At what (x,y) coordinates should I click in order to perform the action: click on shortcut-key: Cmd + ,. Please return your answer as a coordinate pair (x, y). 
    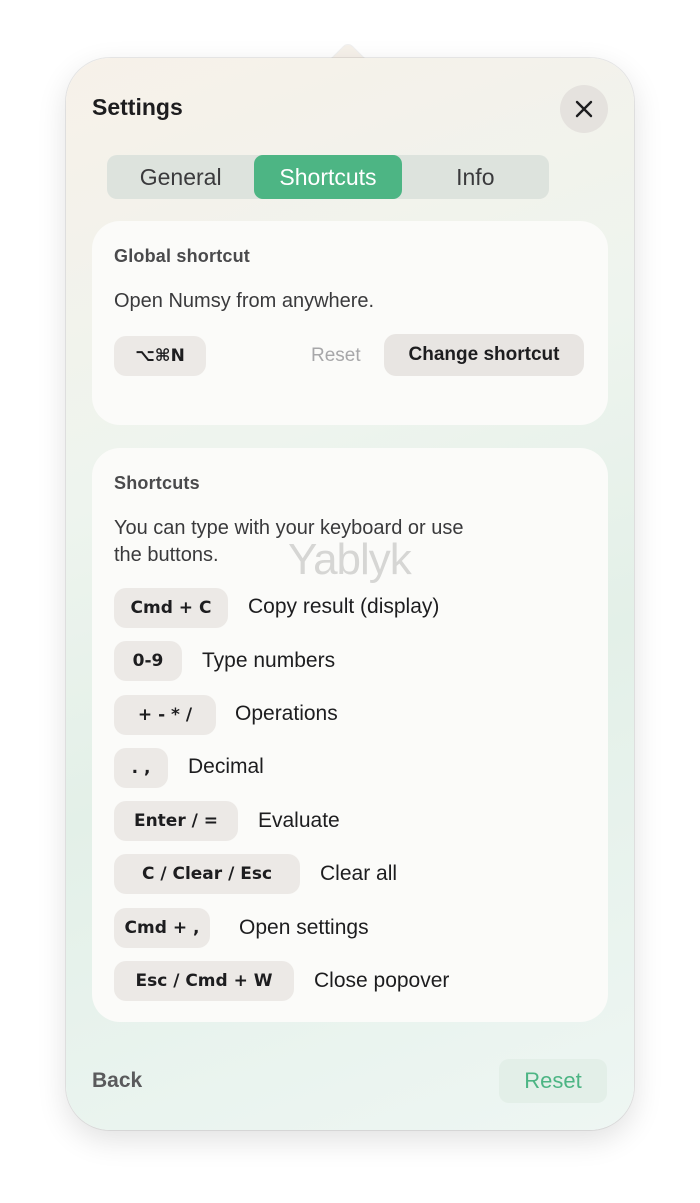
    Looking at the image, I should click on (162, 928).